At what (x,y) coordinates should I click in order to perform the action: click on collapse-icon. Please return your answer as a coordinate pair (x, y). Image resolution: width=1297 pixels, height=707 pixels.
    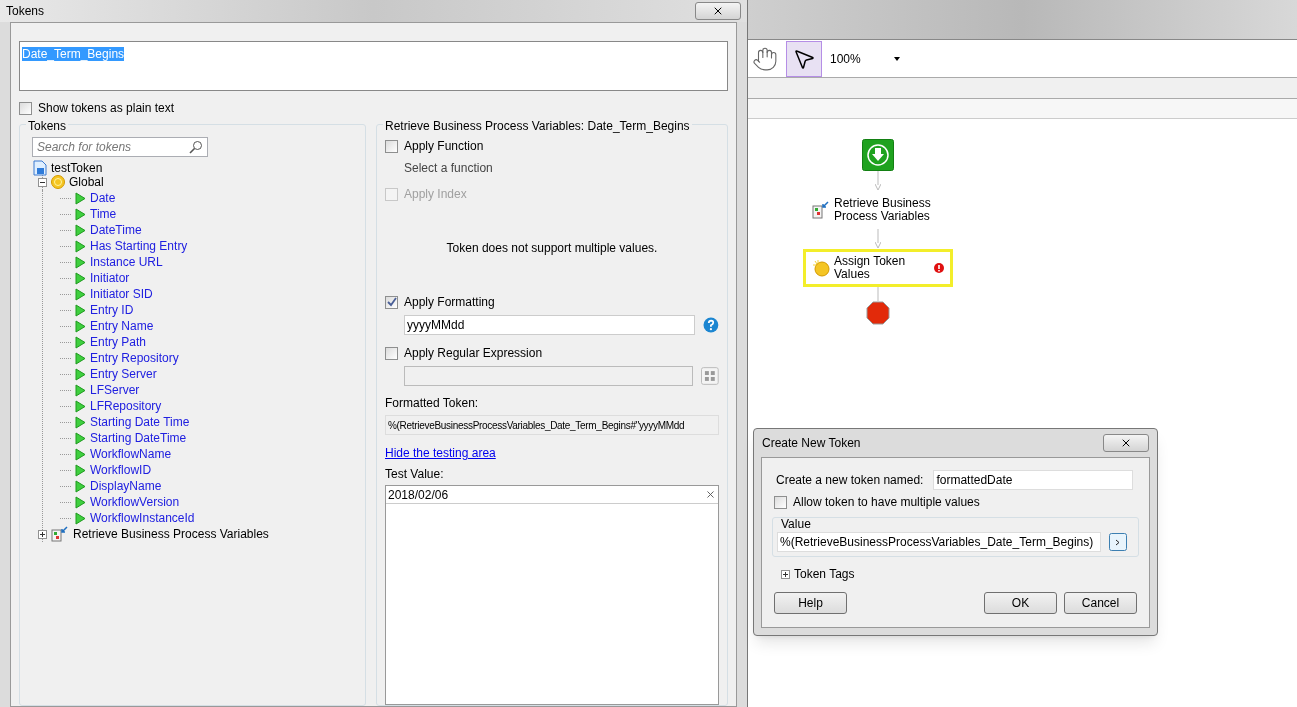
    Looking at the image, I should click on (42, 182).